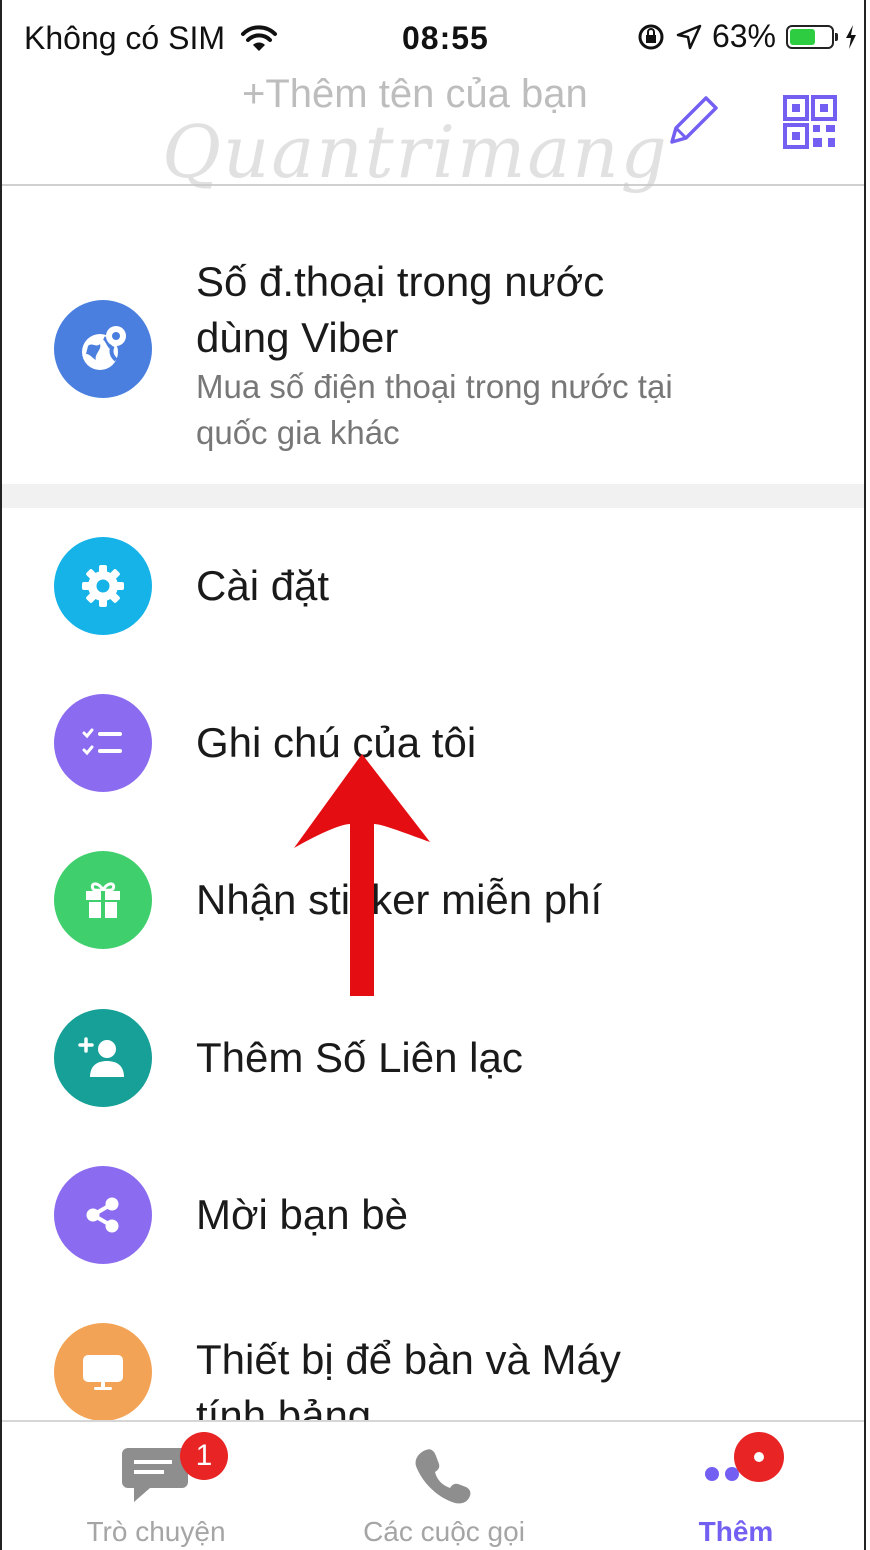 The width and height of the screenshot is (870, 1550). I want to click on tab-label-chats: Trò chuyện, so click(156, 1531).